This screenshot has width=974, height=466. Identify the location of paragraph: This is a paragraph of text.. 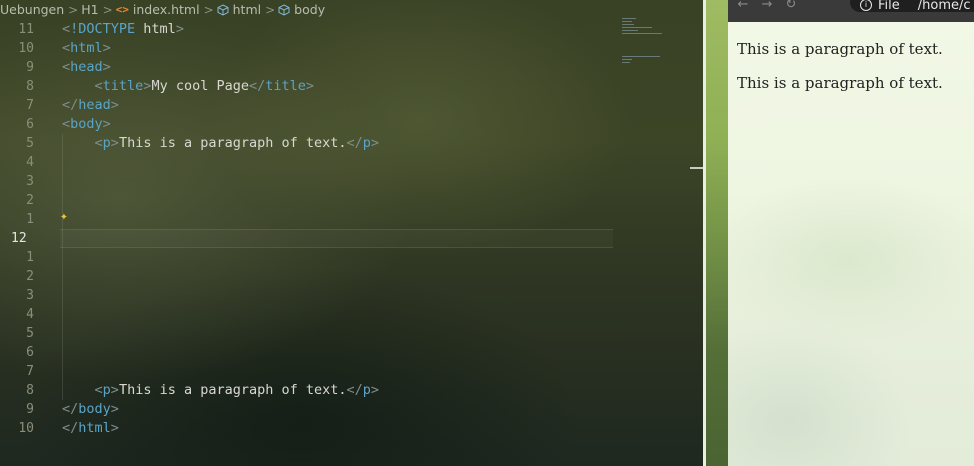
(840, 83).